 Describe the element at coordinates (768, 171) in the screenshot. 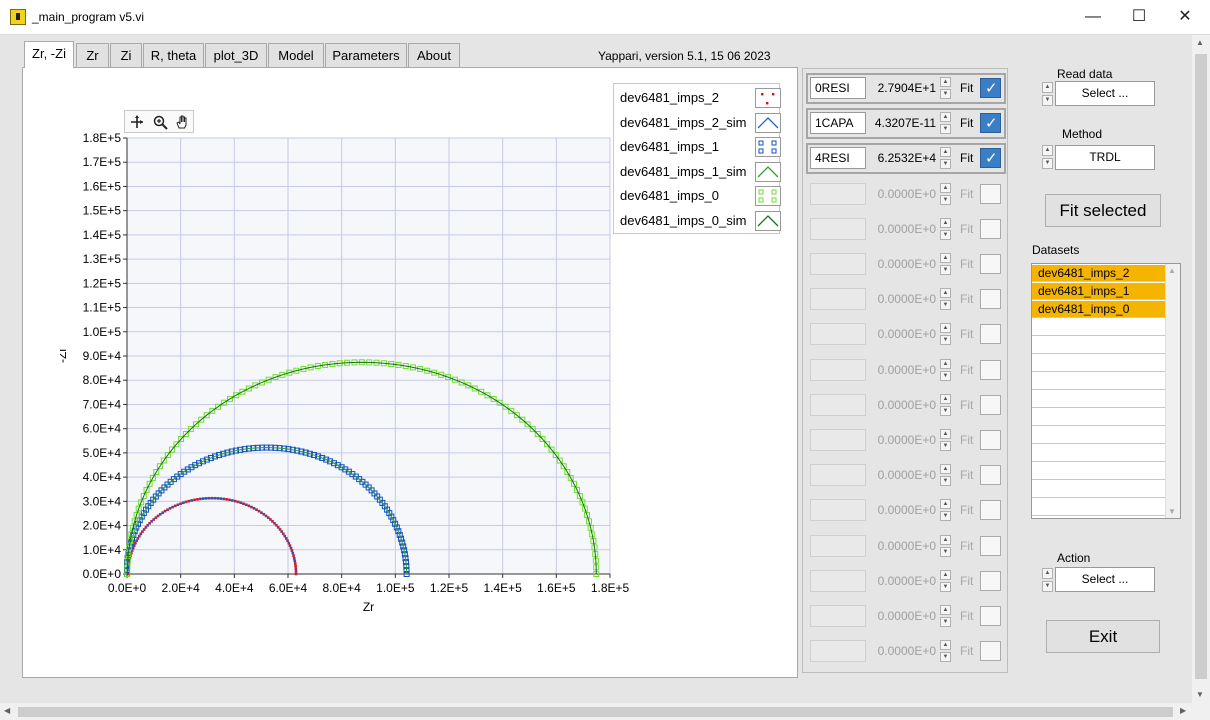

I see `green-line-icon` at that location.